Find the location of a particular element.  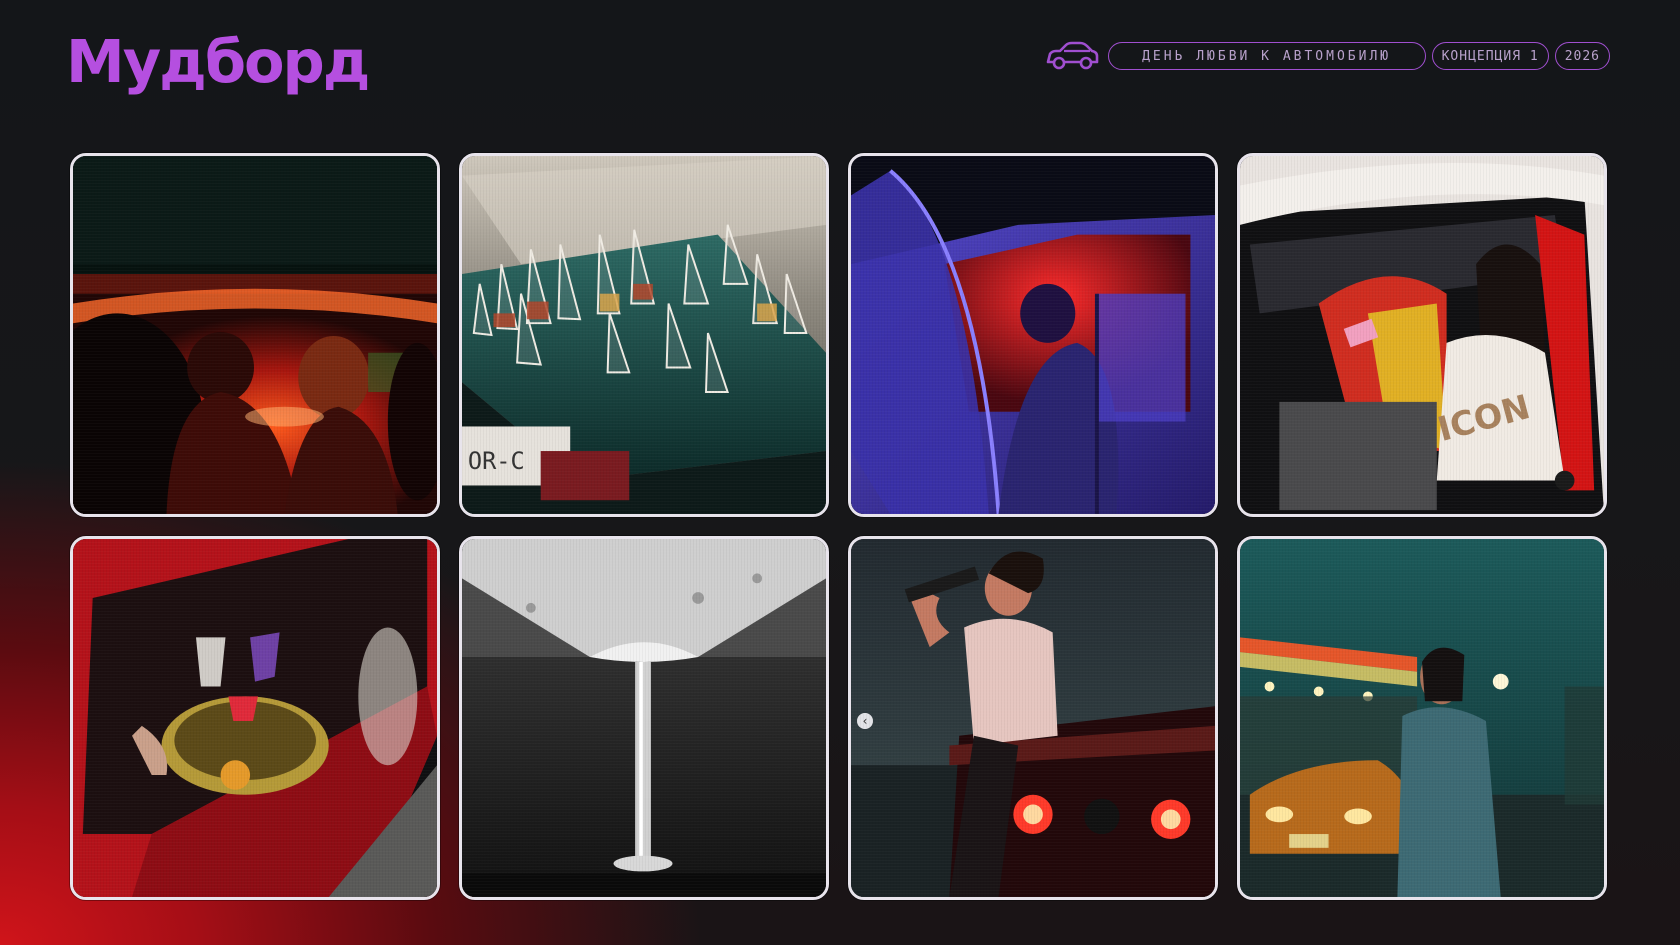

page-title: Мудборд is located at coordinates (218, 61).